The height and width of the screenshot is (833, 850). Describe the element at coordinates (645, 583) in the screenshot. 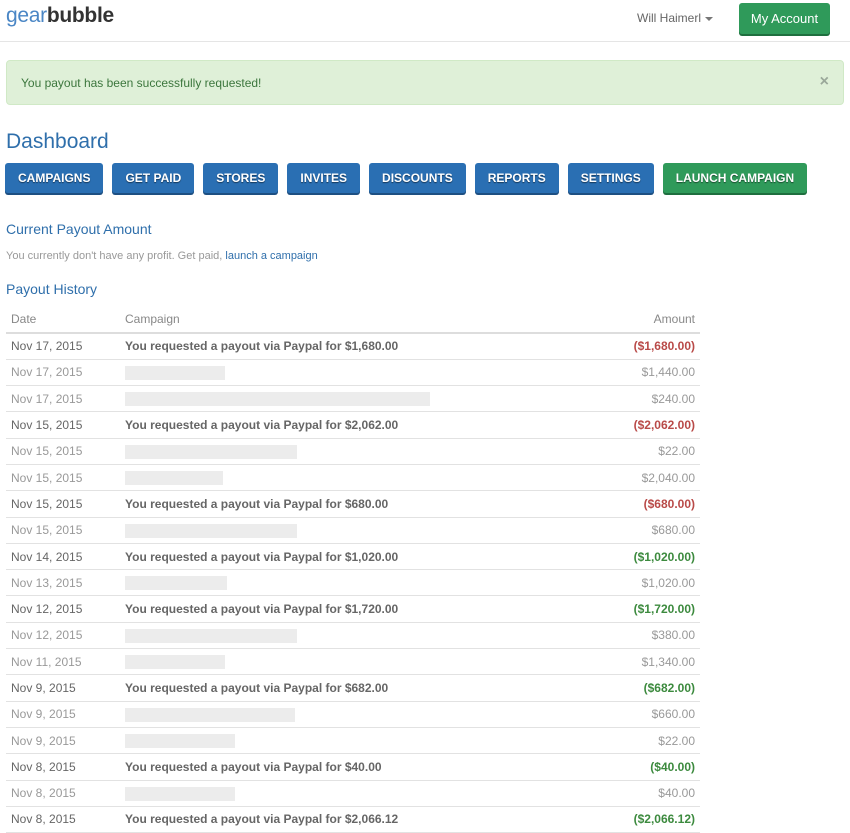

I see `row-amount: $1,020.00` at that location.